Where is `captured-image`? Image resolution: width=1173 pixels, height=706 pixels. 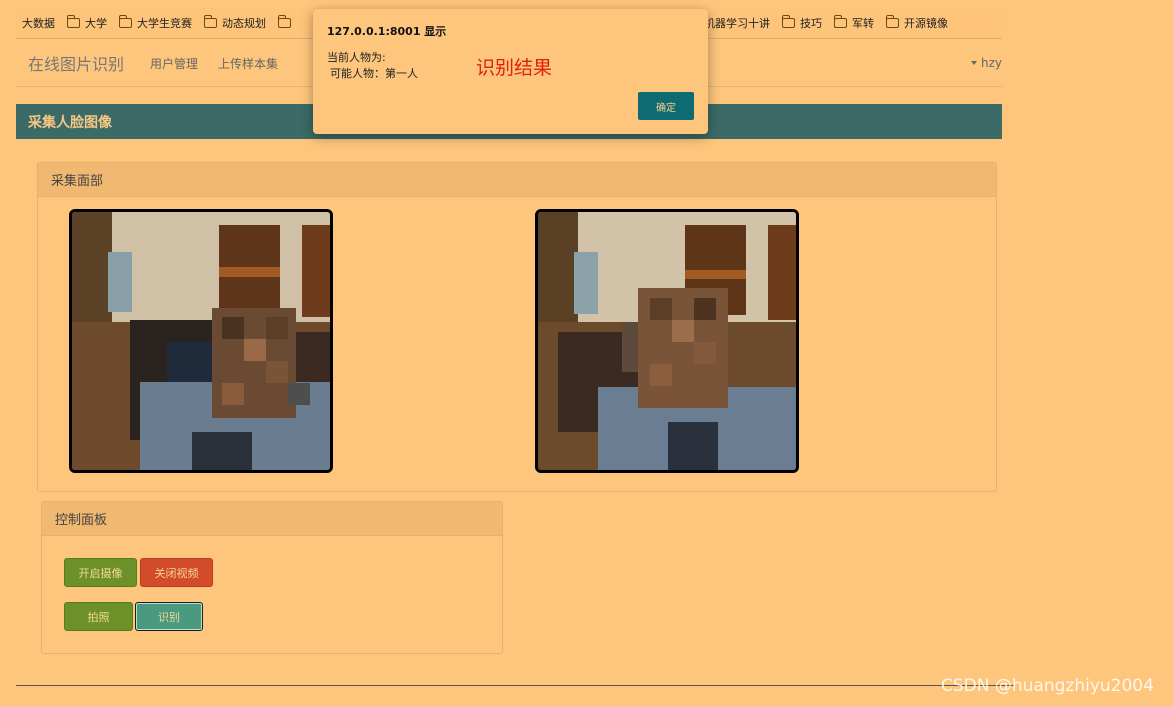
captured-image is located at coordinates (667, 341).